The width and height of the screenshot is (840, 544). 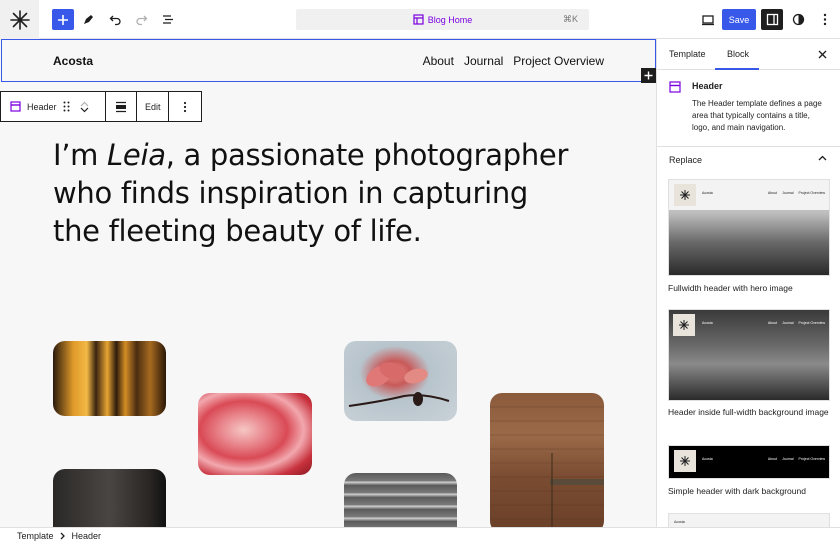 I want to click on magnolia-drawing, so click(x=399, y=384).